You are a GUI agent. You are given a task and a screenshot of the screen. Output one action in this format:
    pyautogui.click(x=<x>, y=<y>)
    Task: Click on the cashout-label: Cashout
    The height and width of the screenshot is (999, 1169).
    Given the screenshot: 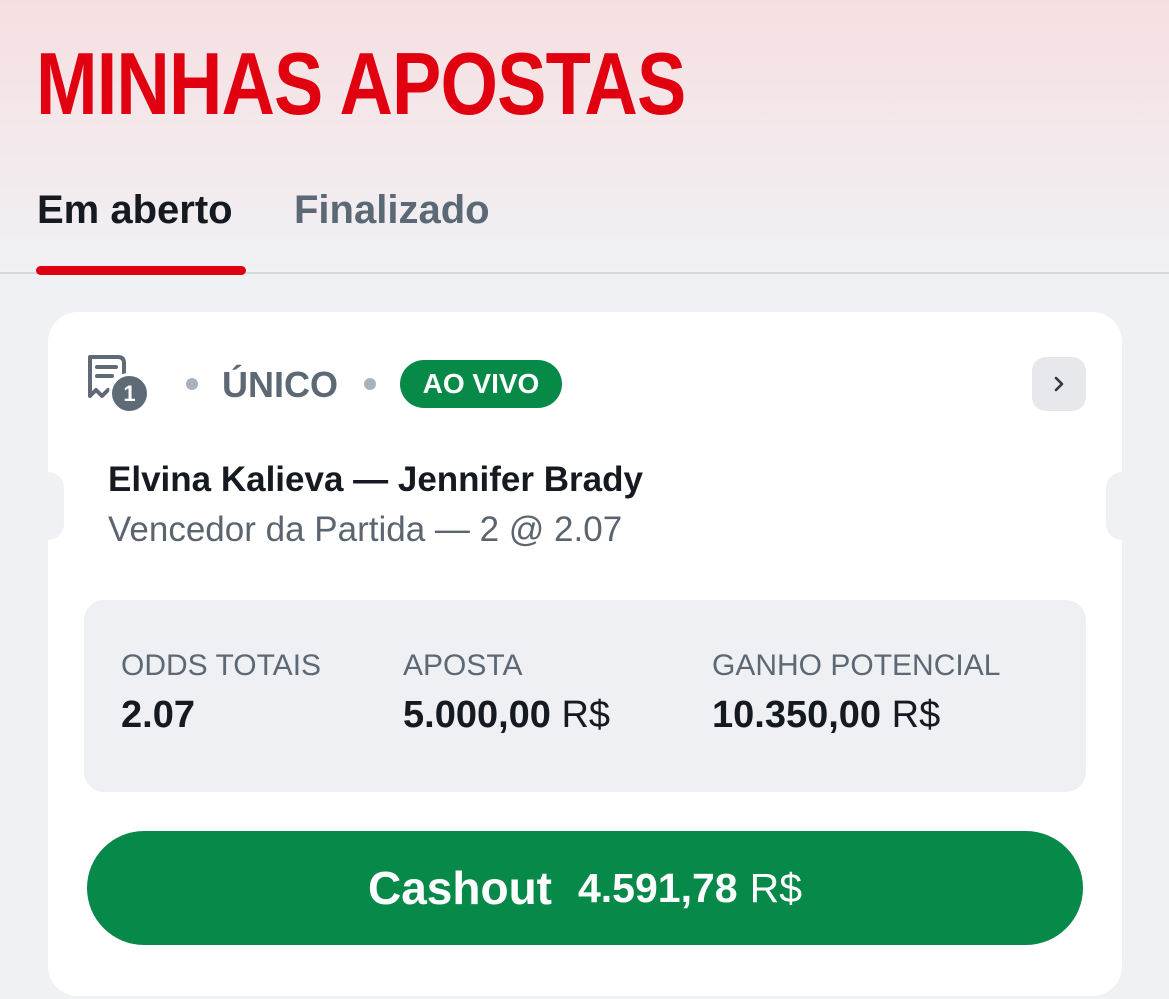 What is the action you would take?
    pyautogui.click(x=459, y=888)
    